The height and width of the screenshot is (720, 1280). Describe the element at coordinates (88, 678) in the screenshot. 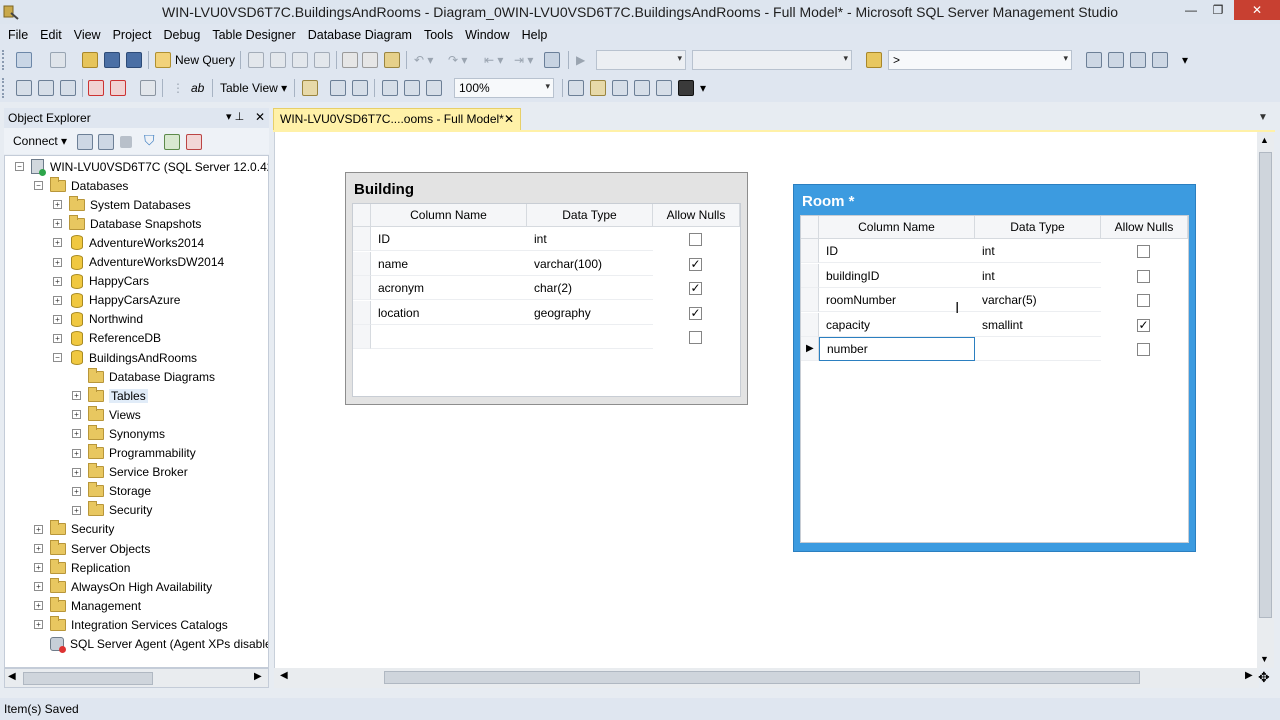

I see `scroll-thumb` at that location.